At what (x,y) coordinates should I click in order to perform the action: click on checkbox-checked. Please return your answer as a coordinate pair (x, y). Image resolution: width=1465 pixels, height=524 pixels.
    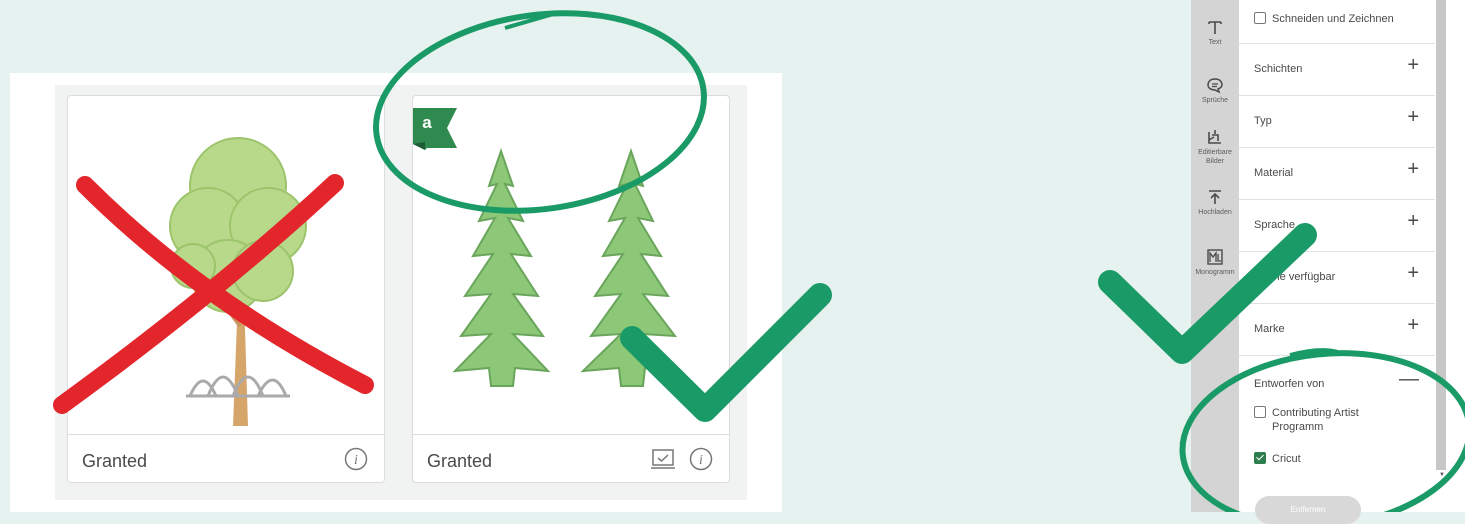
    Looking at the image, I should click on (1260, 458).